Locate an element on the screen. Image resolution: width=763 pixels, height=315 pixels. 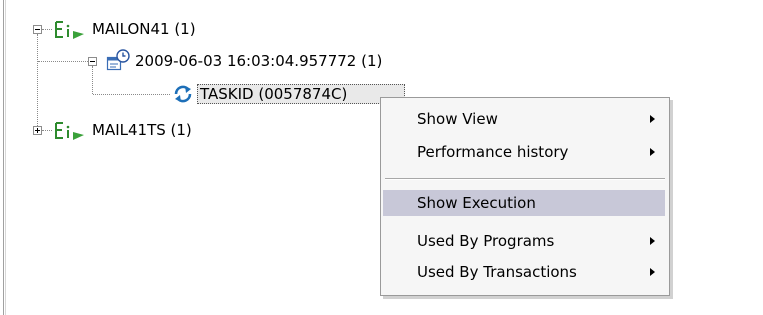
menu-item-used-by-programs: Used By Programs is located at coordinates (524, 241).